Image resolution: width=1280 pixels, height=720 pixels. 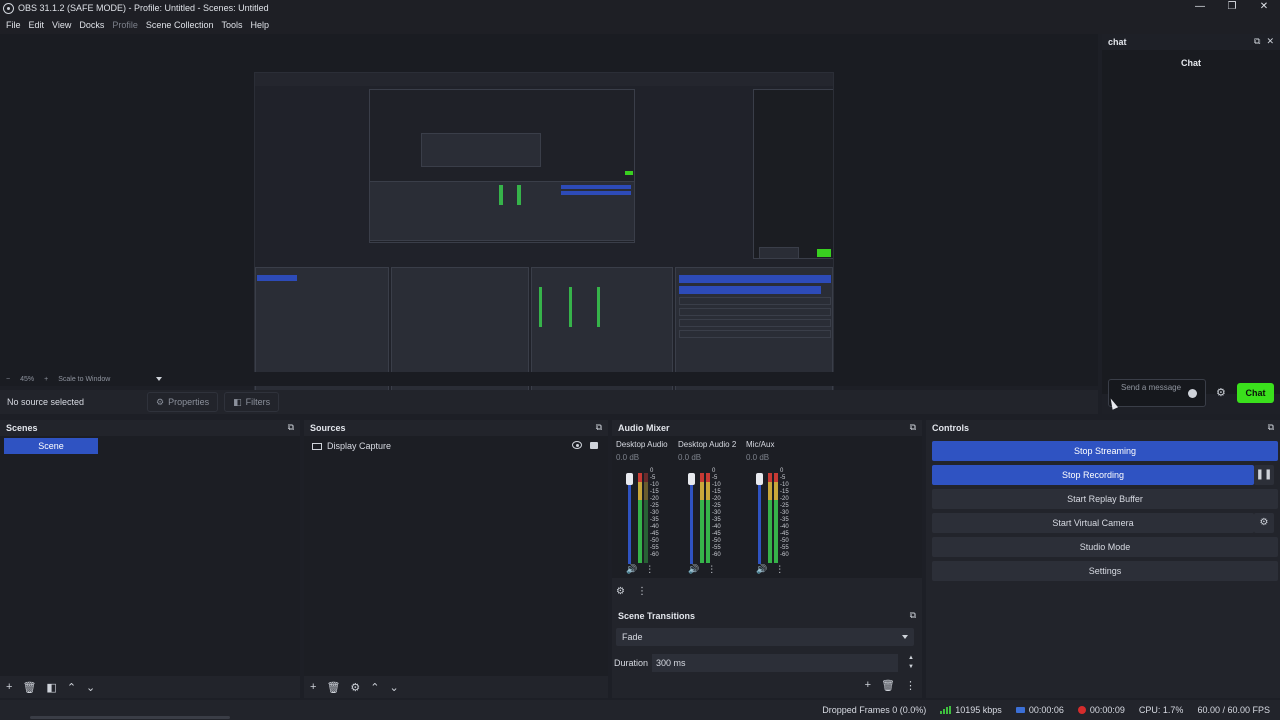 I want to click on chat-send-button: Chat, so click(x=1255, y=393).